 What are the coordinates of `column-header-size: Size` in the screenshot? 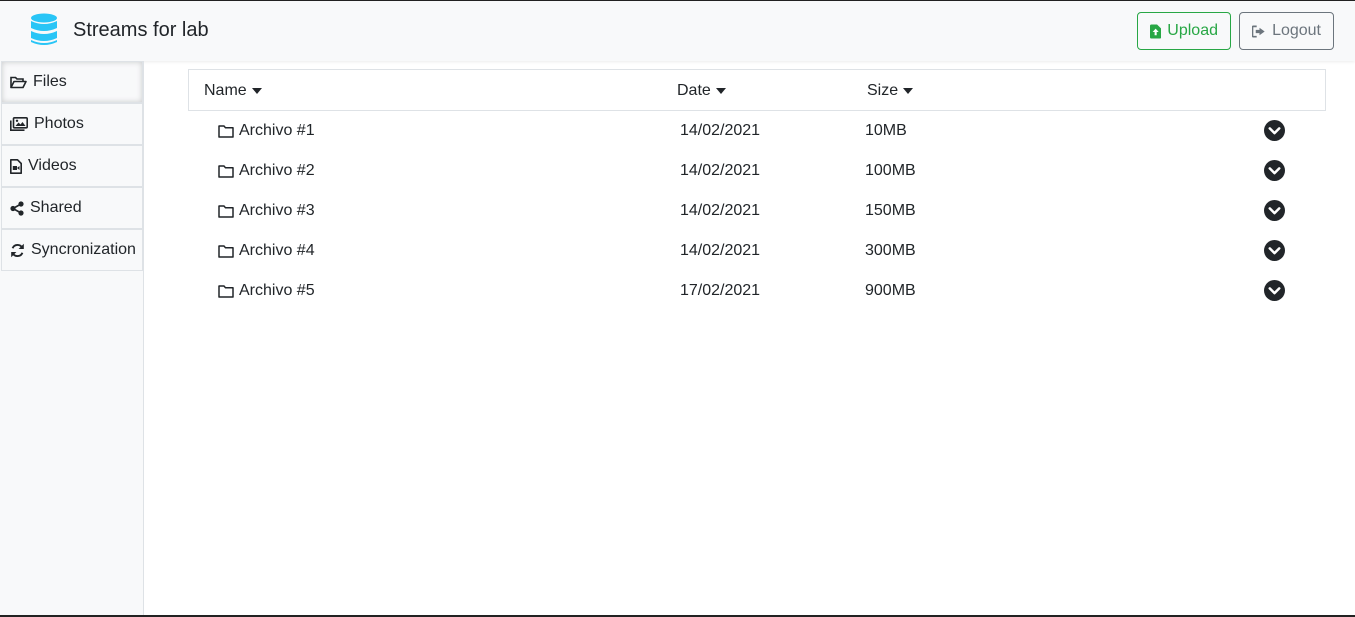 It's located at (890, 91).